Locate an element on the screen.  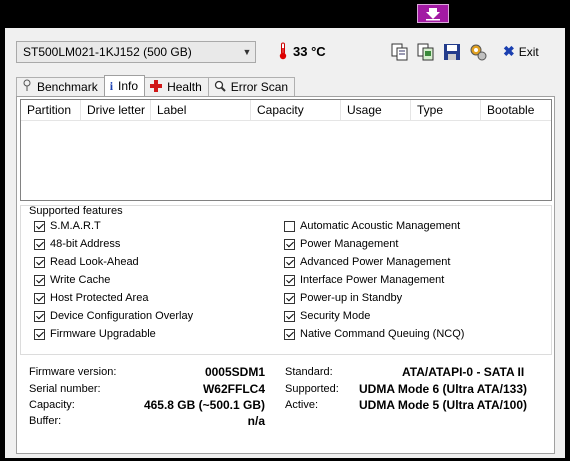
feature-checkbox: Power Management is located at coordinates (341, 244).